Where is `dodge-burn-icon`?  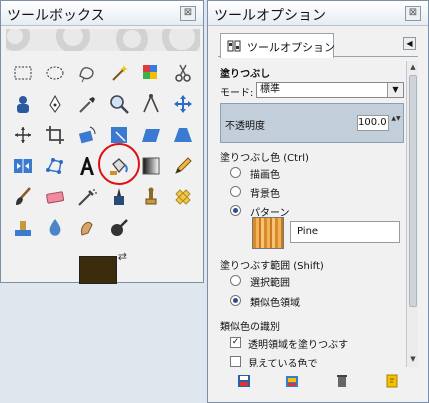
dodge-burn-icon is located at coordinates (119, 227).